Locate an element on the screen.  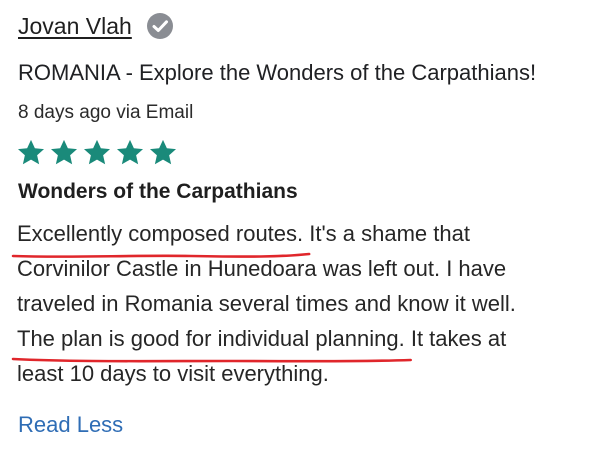
reviewer-row: Jovan Vlah is located at coordinates (96, 26).